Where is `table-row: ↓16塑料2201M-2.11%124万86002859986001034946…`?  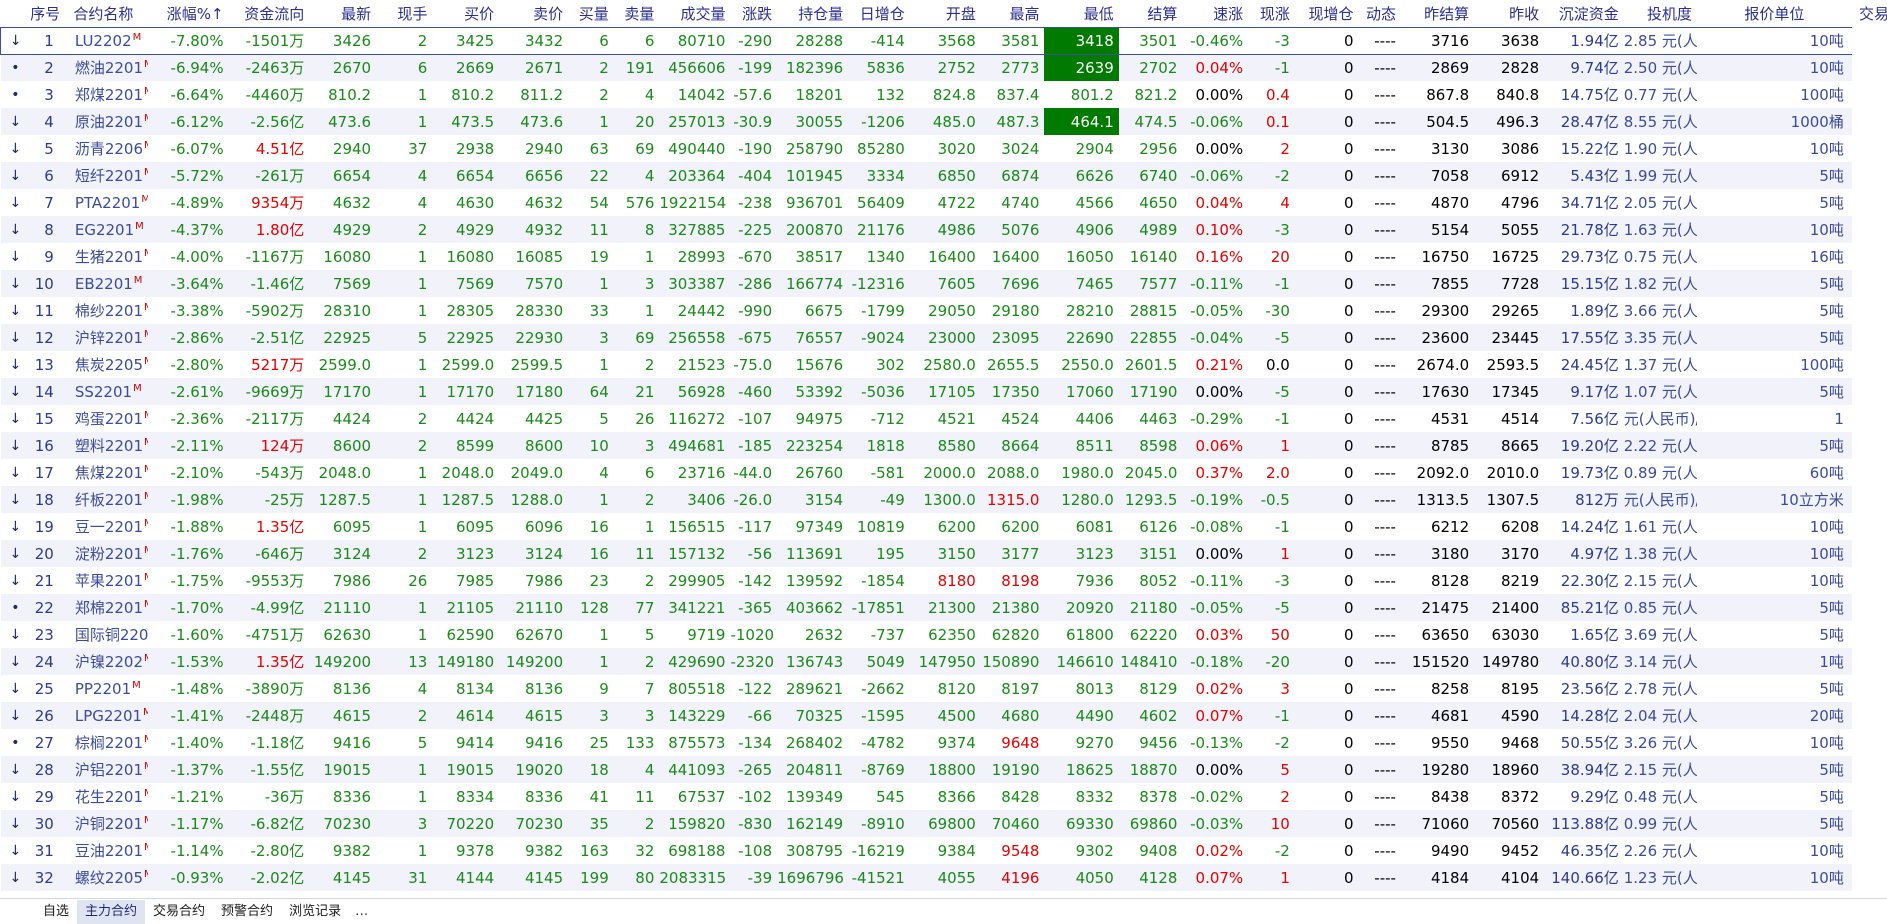
table-row: ↓16塑料2201M-2.11%124万86002859986001034946… is located at coordinates (943, 445).